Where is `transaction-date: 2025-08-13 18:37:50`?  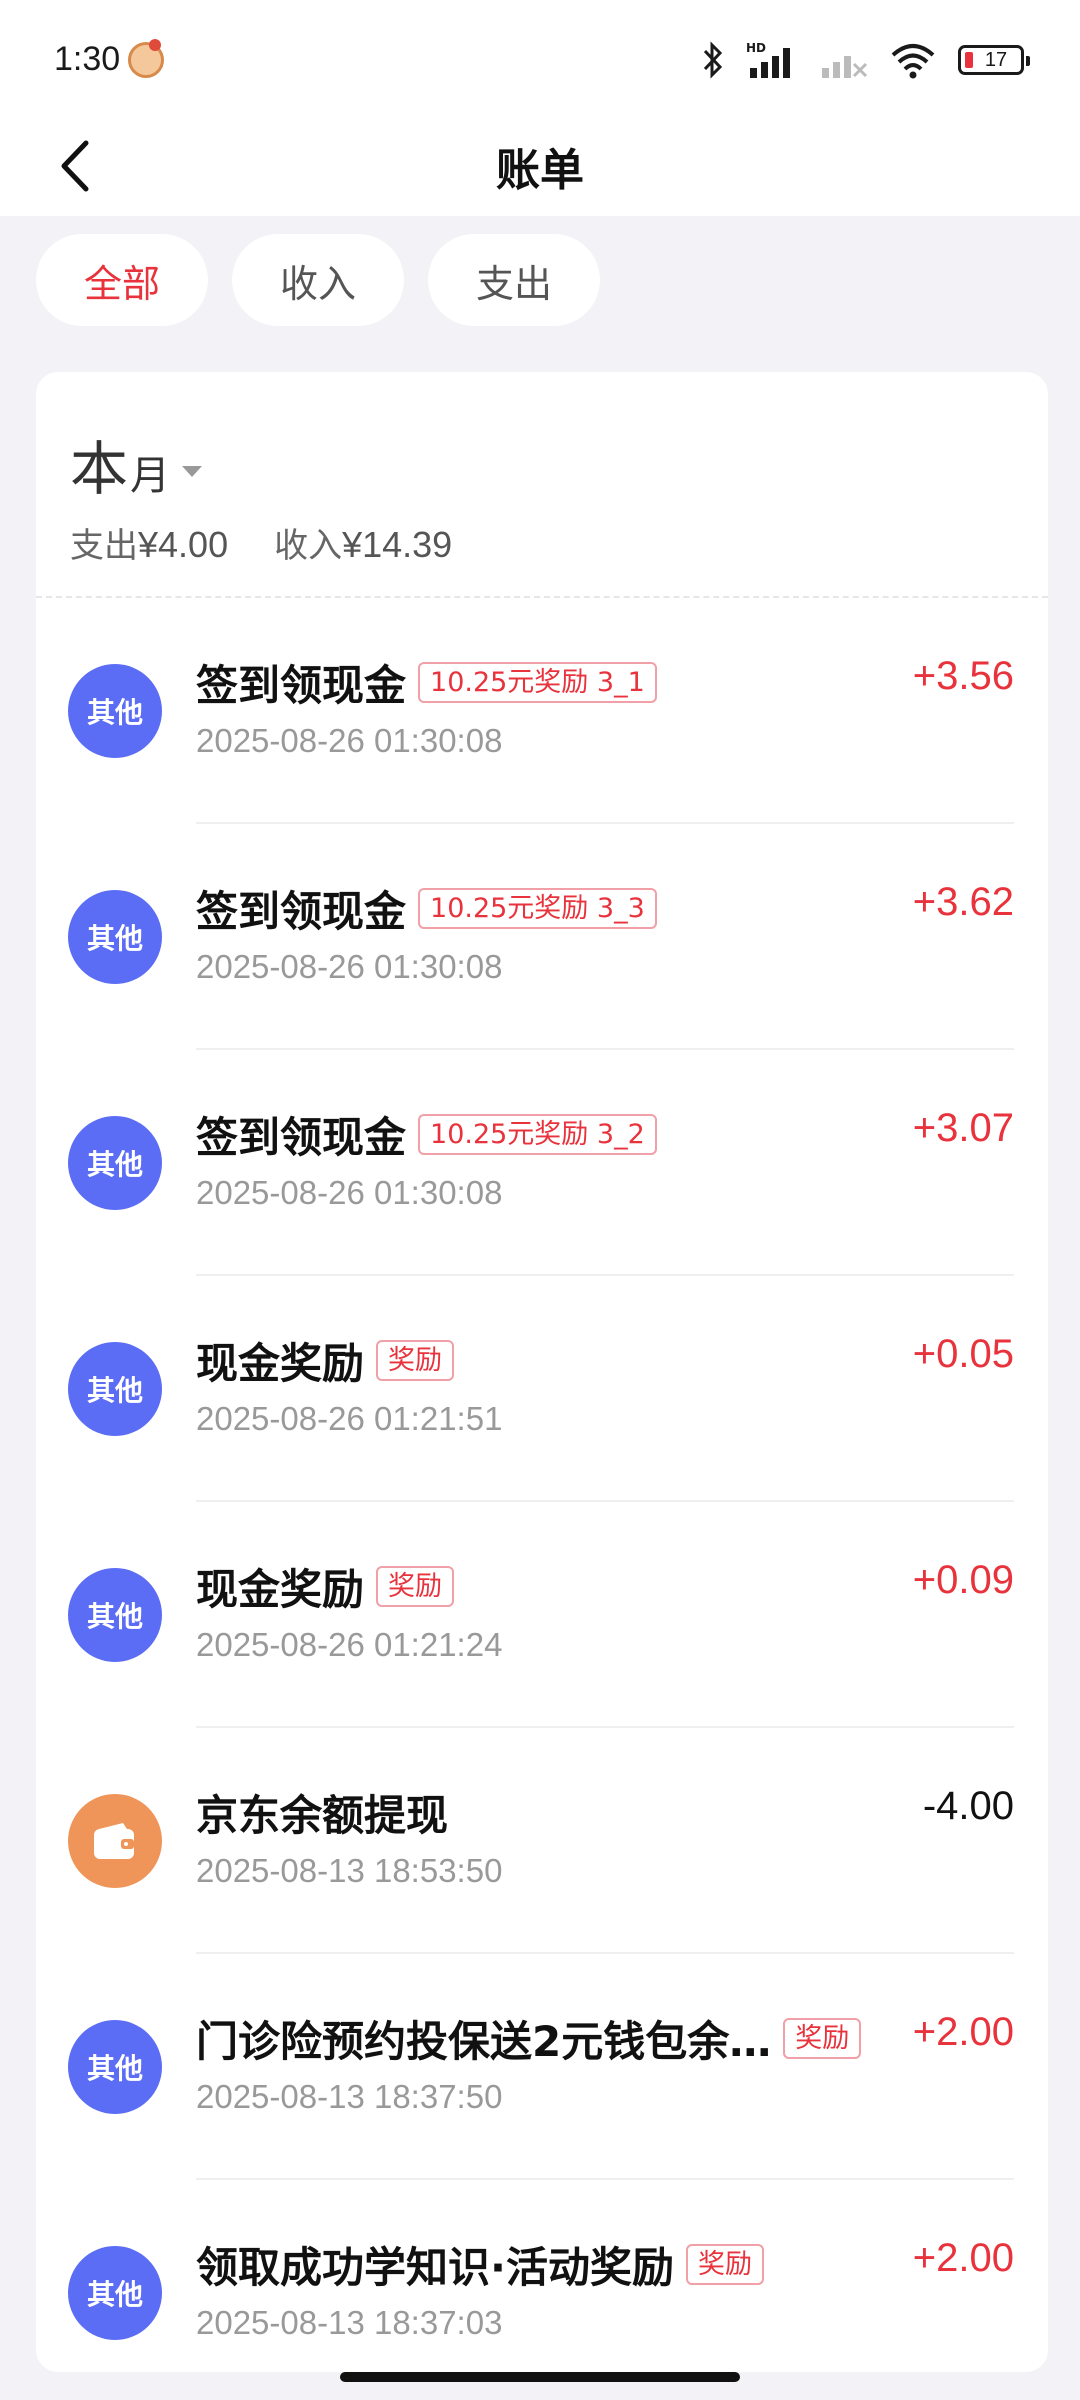 transaction-date: 2025-08-13 18:37:50 is located at coordinates (349, 2096).